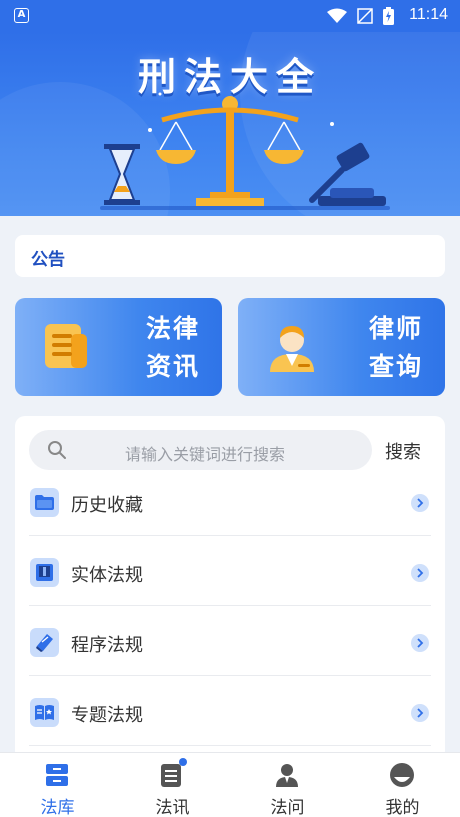 The height and width of the screenshot is (817, 460). What do you see at coordinates (107, 505) in the screenshot?
I see `list-item-label: 历史收藏` at bounding box center [107, 505].